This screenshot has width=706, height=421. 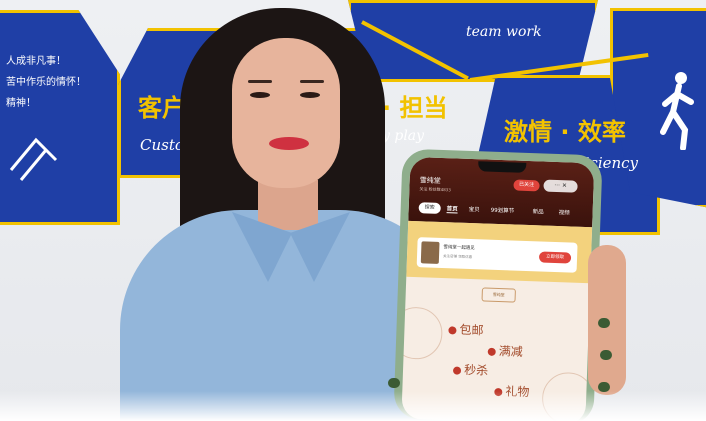 I want to click on tab-video: 视频, so click(x=564, y=212).